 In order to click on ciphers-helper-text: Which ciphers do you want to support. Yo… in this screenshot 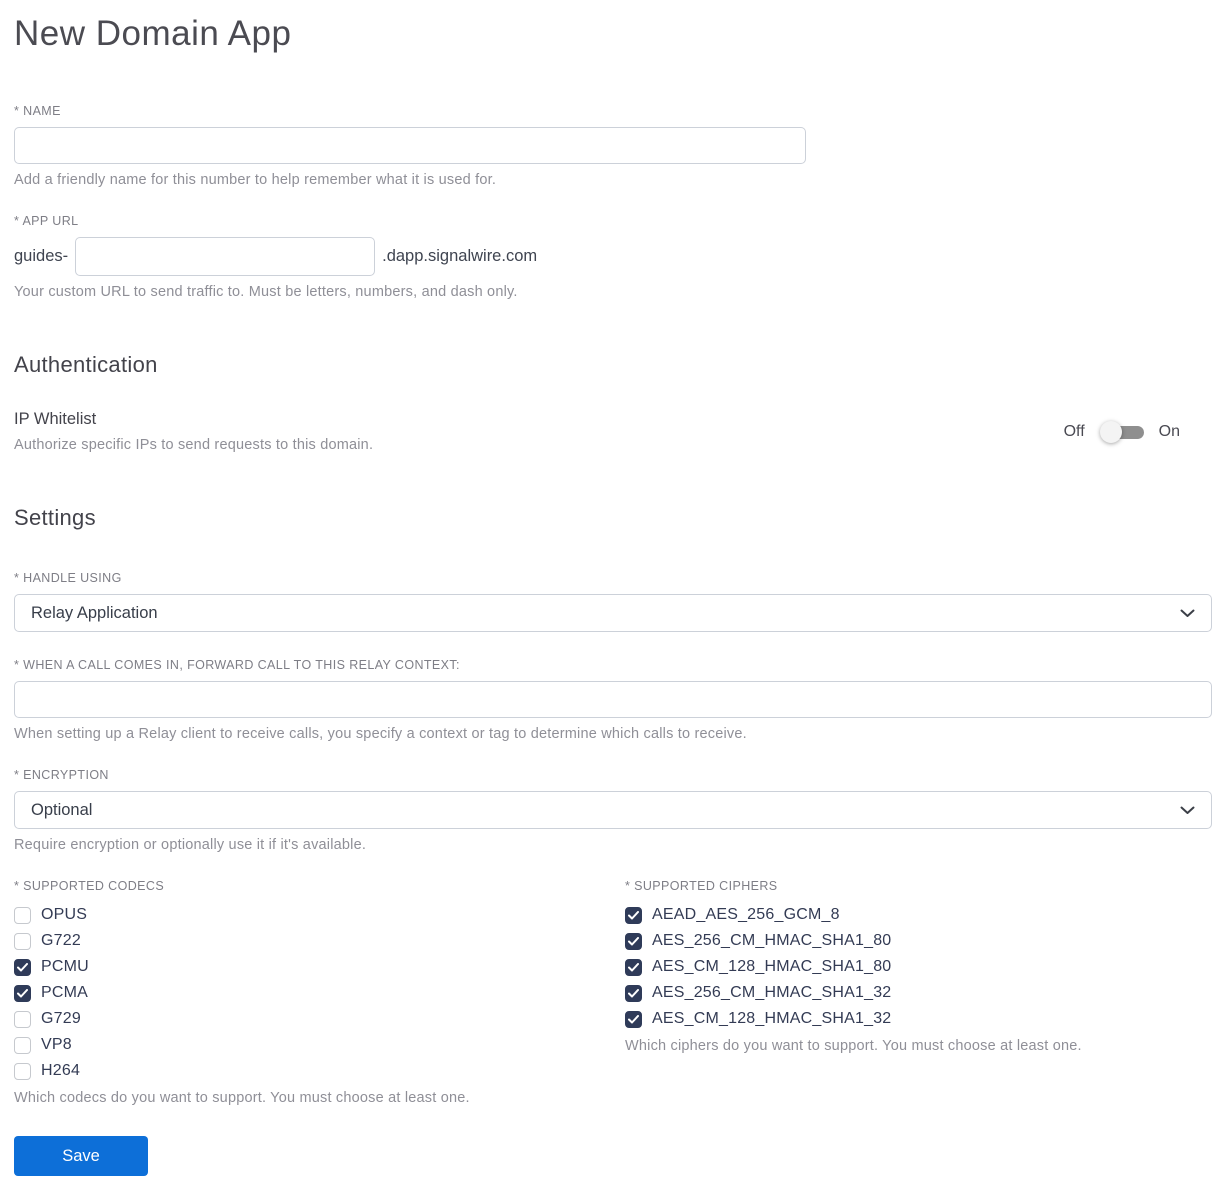, I will do `click(853, 1046)`.